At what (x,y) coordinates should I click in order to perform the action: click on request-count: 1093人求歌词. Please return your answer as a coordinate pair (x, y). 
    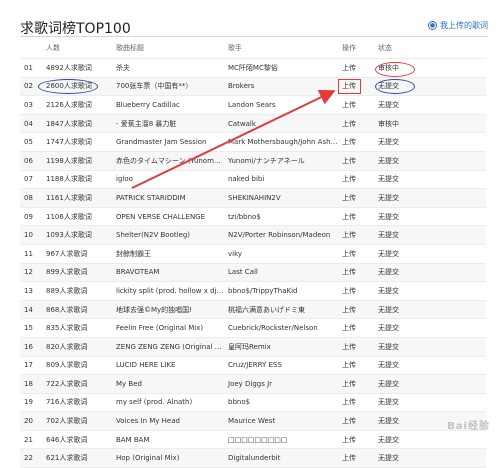
    Looking at the image, I should click on (77, 235).